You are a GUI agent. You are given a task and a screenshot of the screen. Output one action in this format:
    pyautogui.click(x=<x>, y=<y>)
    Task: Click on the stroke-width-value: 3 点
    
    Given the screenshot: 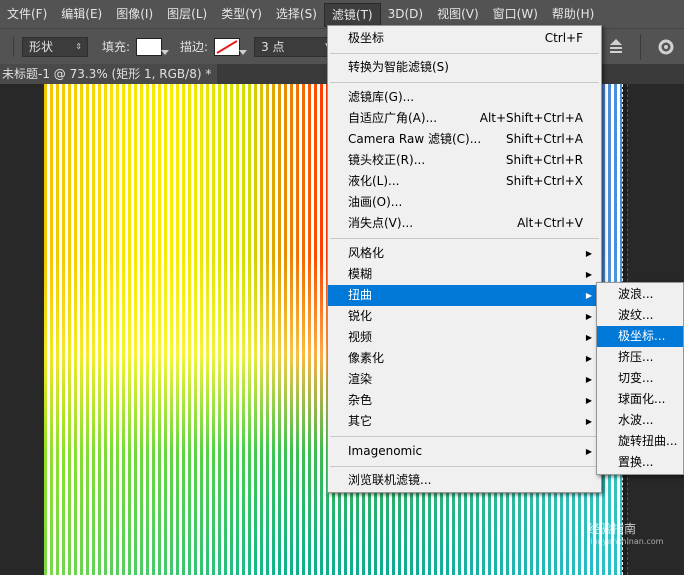 What is the action you would take?
    pyautogui.click(x=273, y=46)
    